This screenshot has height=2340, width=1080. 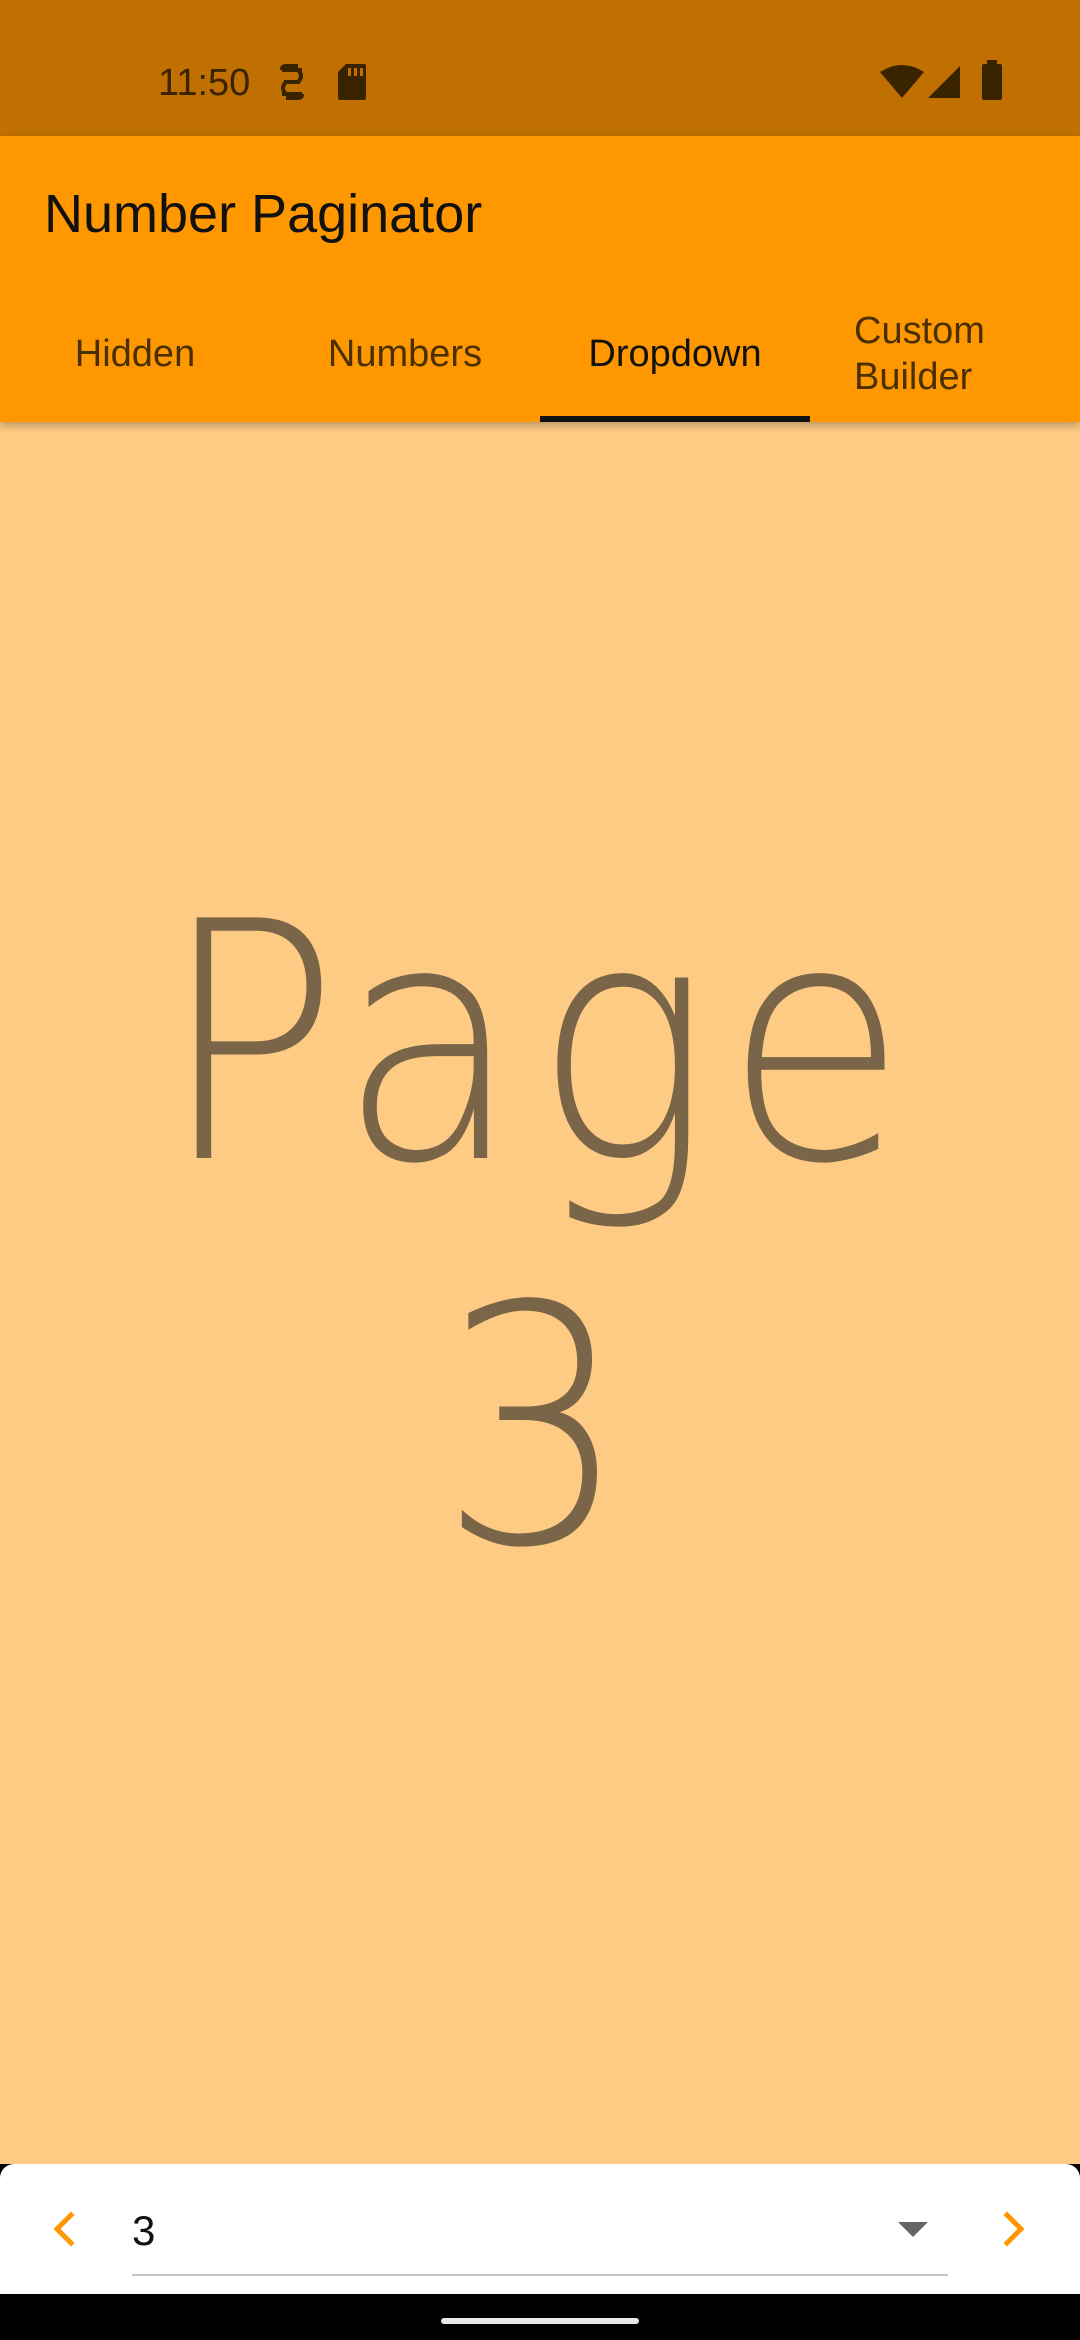 I want to click on arrow-drop-down-icon, so click(x=913, y=2232).